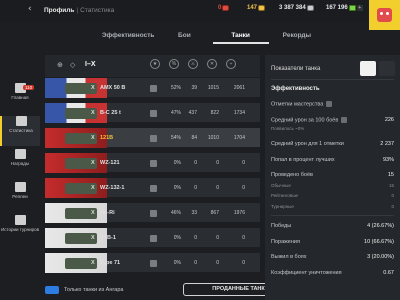 The height and width of the screenshot is (300, 400). I want to click on battles-column-icon: ⚔, so click(193, 64).